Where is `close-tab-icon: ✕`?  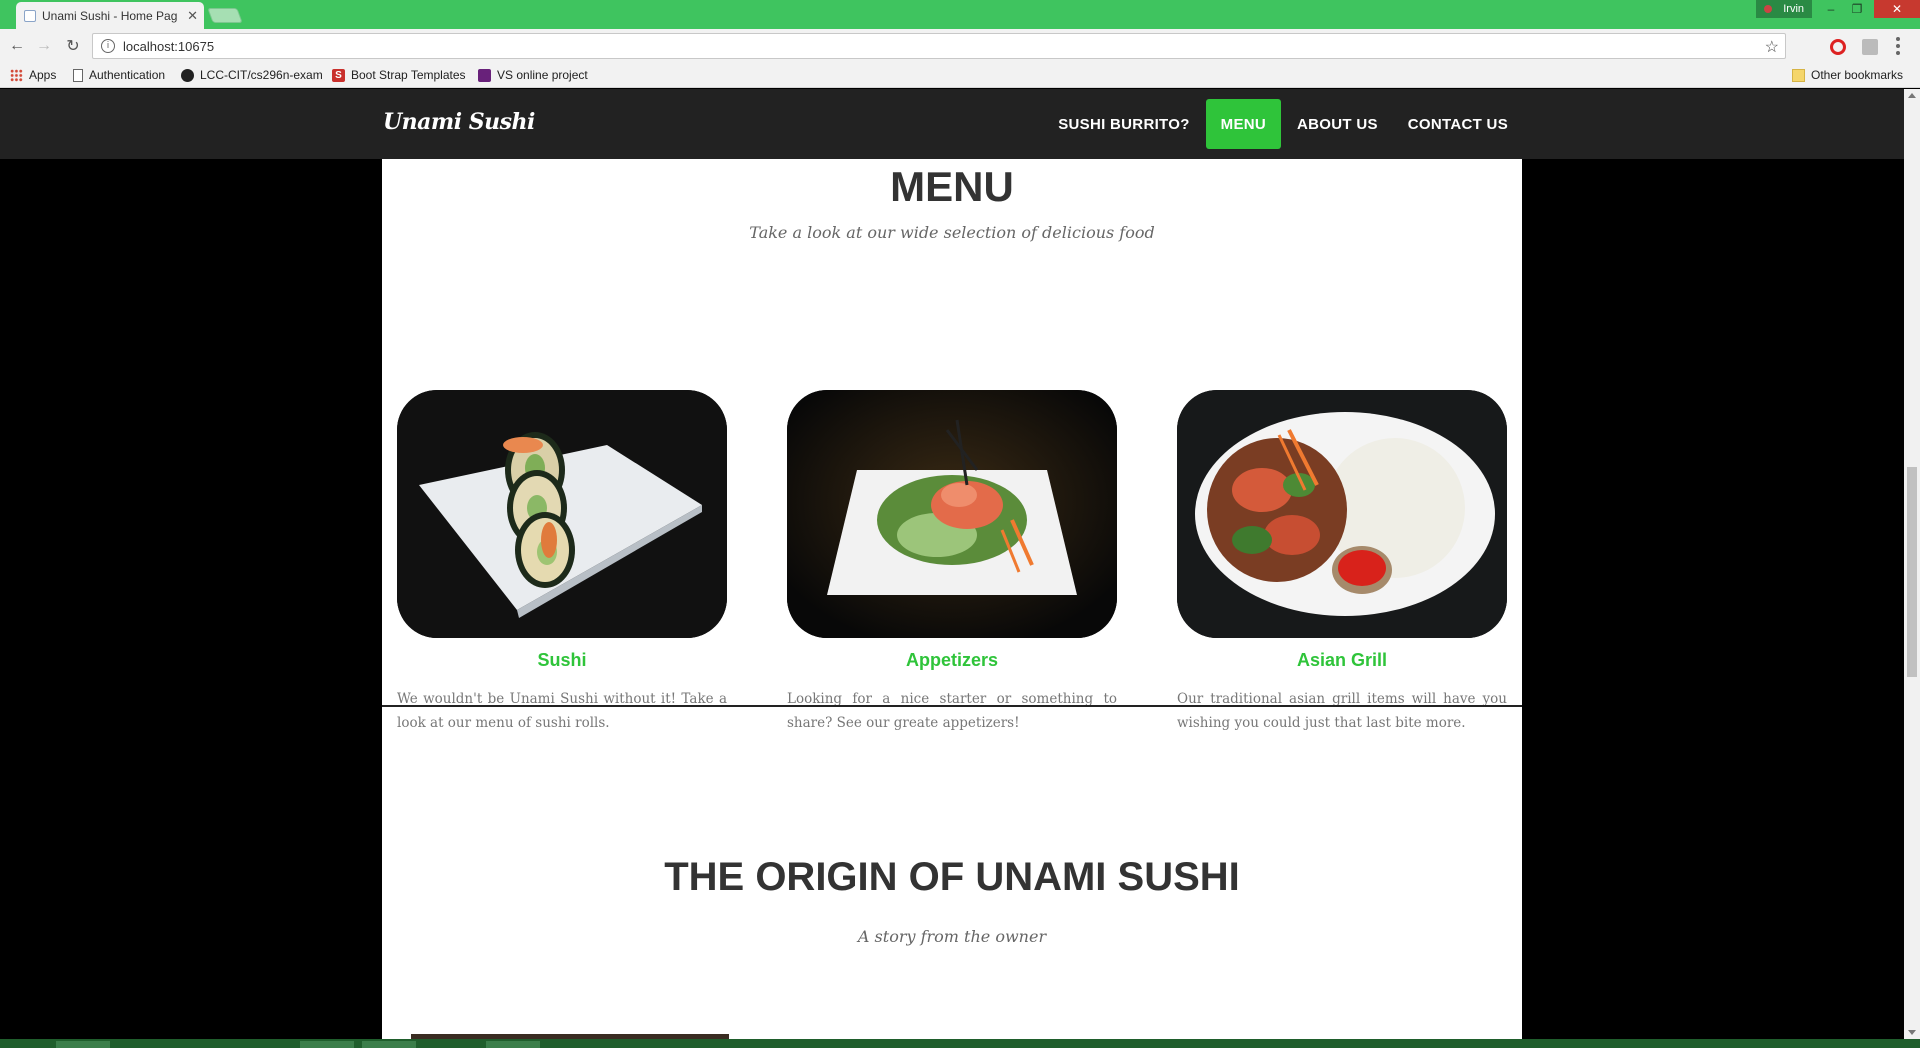
close-tab-icon: ✕ is located at coordinates (192, 16).